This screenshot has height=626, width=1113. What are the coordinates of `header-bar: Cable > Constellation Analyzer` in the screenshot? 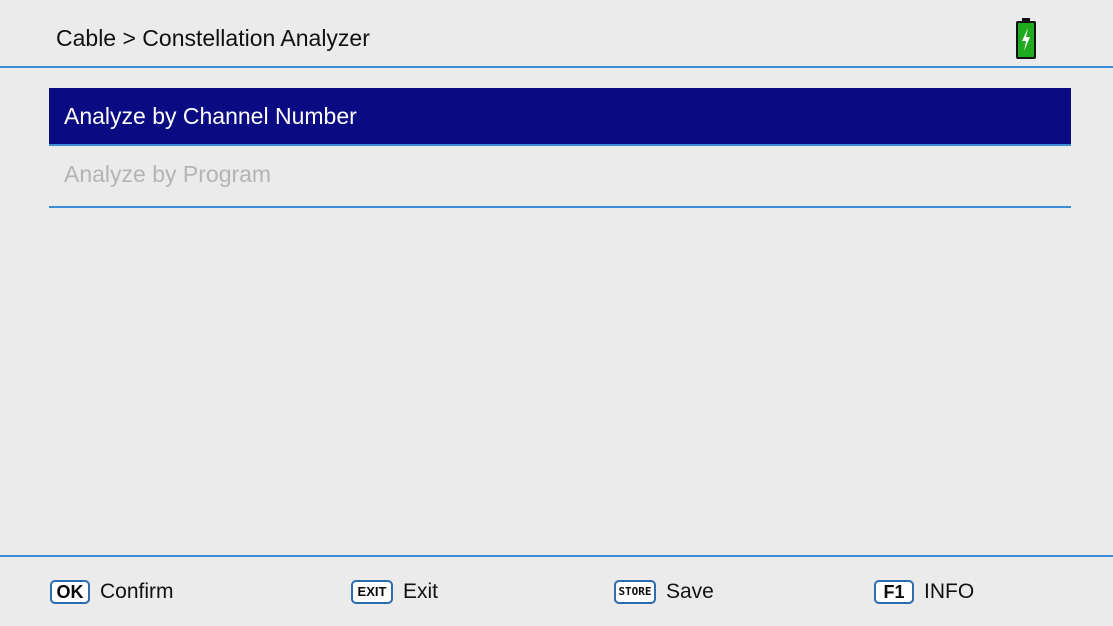 It's located at (556, 34).